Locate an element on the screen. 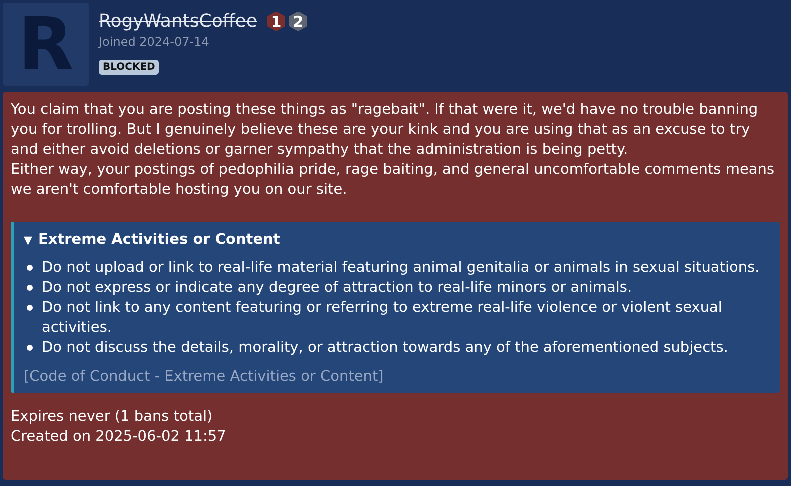 The image size is (791, 486). ban-message: You claim that you are posting these things as "ragebait". If that were it, we'd have no trouble banning you for trolling. But I genuinely believe these are your kink and you are using that as an excuse to try and either avoid deletions or garner sympathy that the administration is being petty. is located at coordinates (385, 130).